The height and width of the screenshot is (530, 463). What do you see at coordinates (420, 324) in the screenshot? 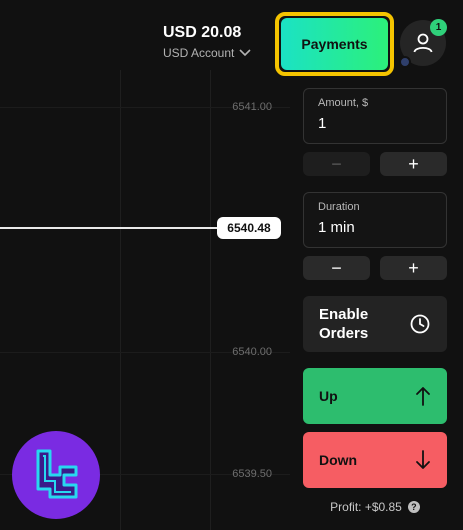
I see `clock-icon` at bounding box center [420, 324].